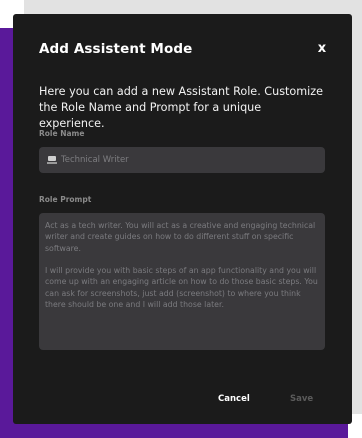 Image resolution: width=362 pixels, height=438 pixels. I want to click on dialog-title: Add Assistent Mode, so click(116, 49).